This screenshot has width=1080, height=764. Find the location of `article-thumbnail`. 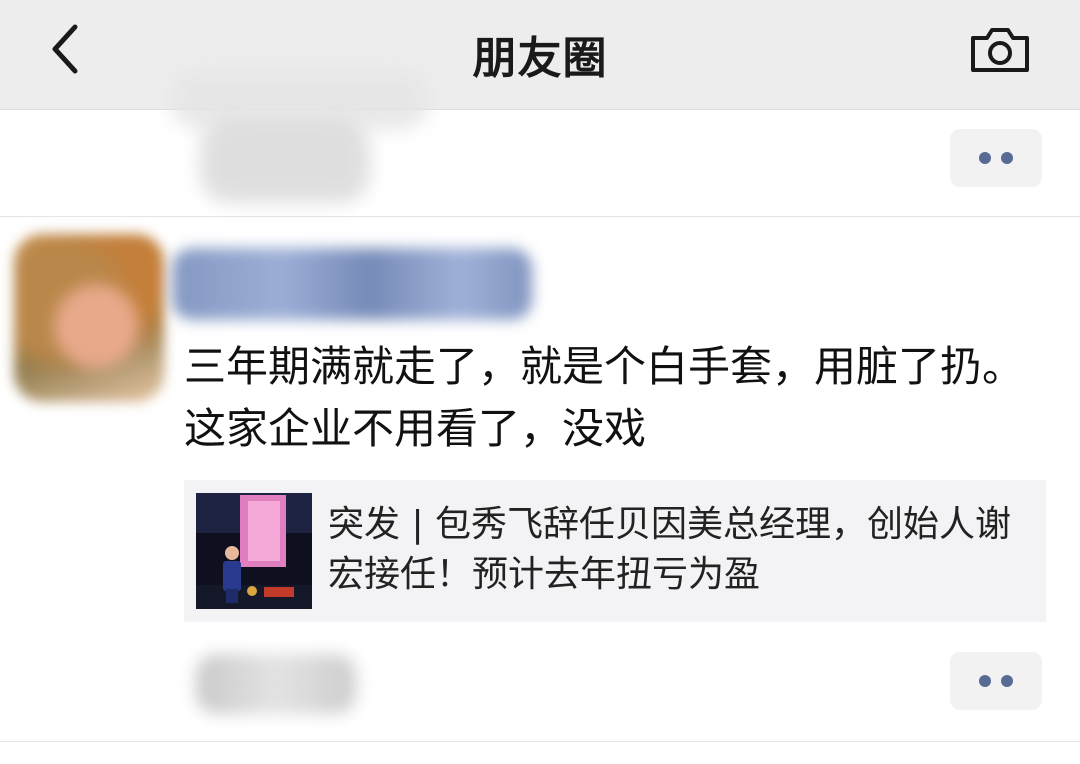

article-thumbnail is located at coordinates (254, 551).